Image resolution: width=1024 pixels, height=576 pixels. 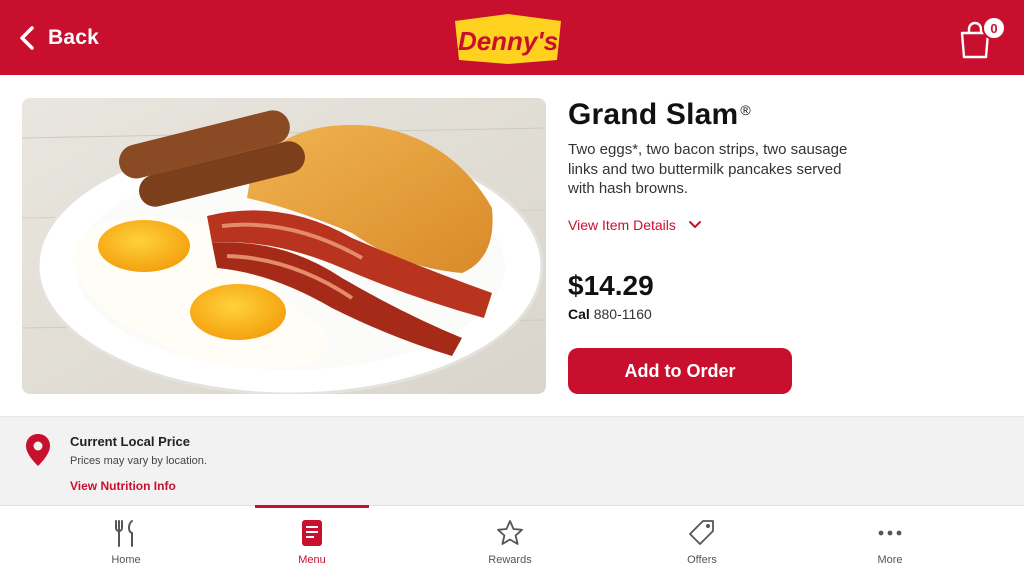 What do you see at coordinates (745, 110) in the screenshot?
I see `registered-mark: ®` at bounding box center [745, 110].